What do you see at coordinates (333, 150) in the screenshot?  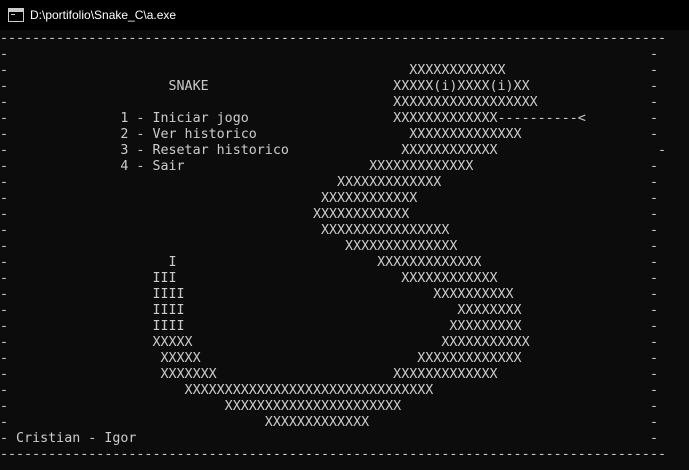 I see `menu-option-resetar-historico: - 3 - Resetar historico XXXXXXXXXXXX -` at bounding box center [333, 150].